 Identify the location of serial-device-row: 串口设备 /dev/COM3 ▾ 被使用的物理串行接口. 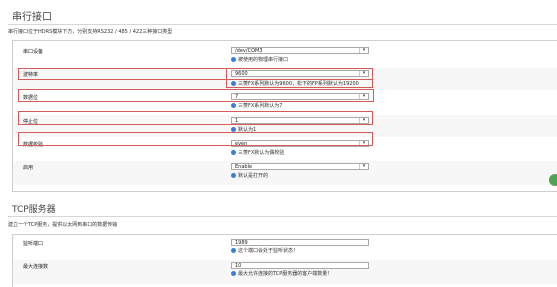
(285, 56).